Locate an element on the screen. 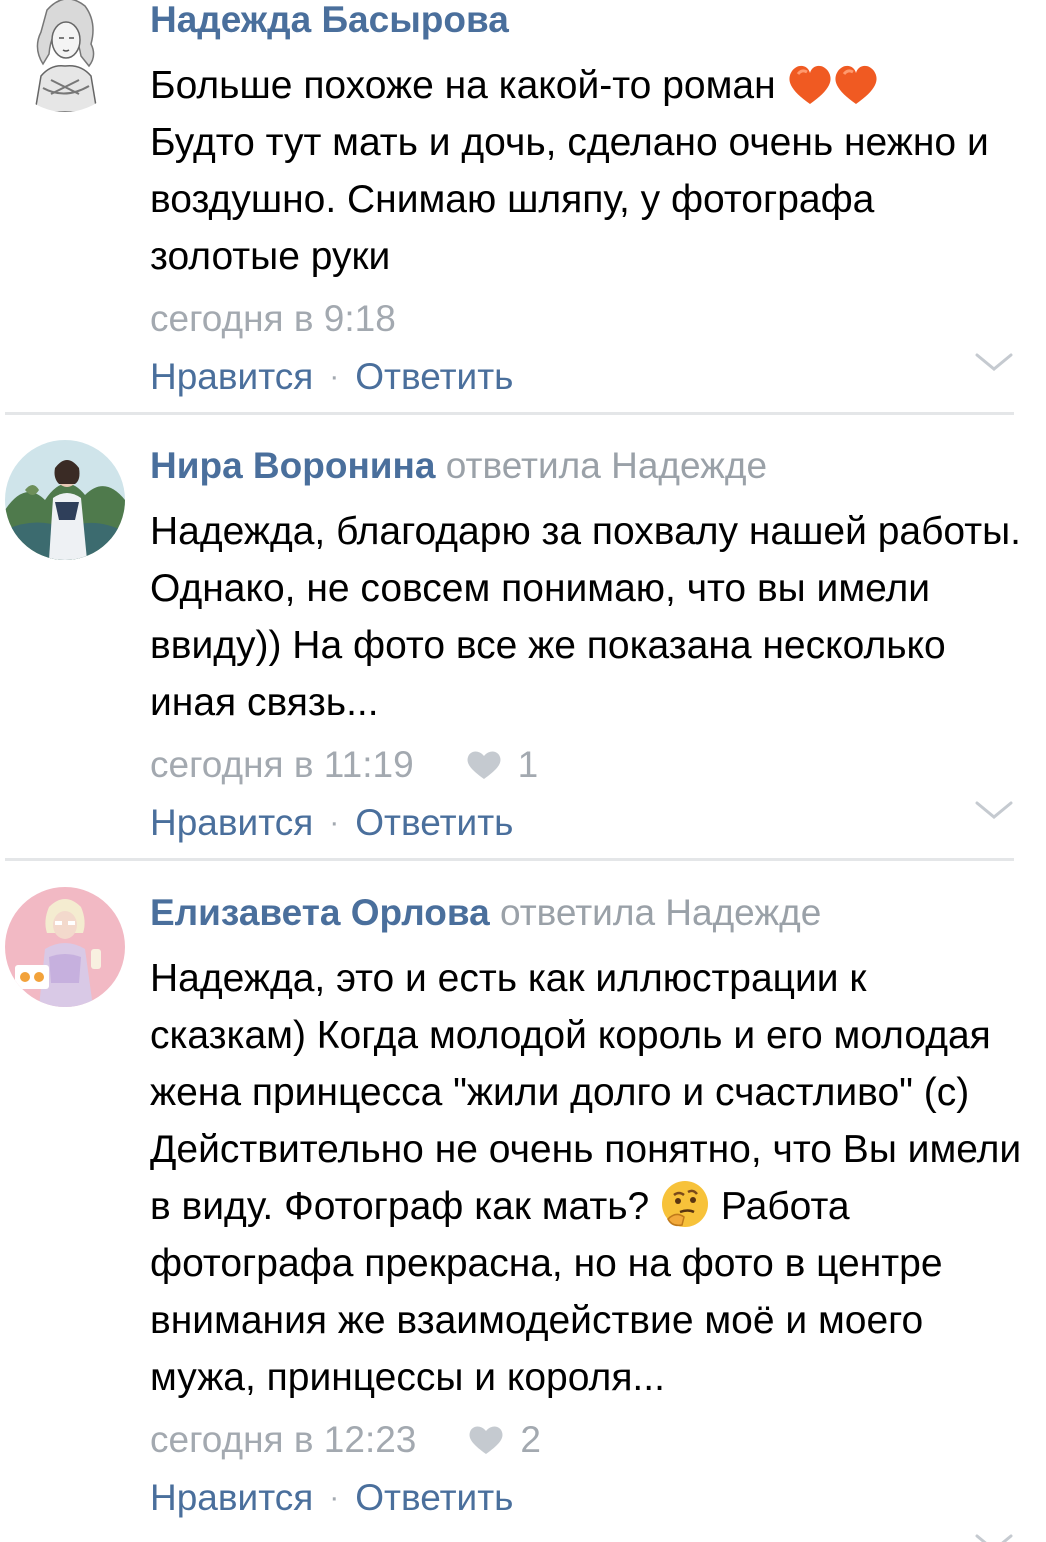 This screenshot has height=1542, width=1046. comment-paragraph: Больше похоже на какой-то роман is located at coordinates (463, 85).